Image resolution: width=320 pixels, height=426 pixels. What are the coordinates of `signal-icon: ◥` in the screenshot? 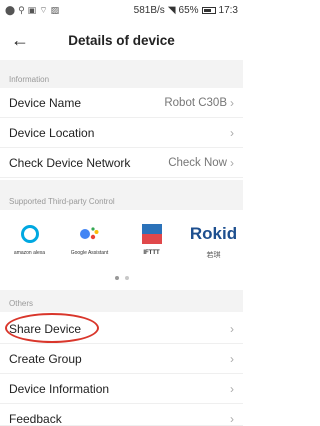 It's located at (171, 10).